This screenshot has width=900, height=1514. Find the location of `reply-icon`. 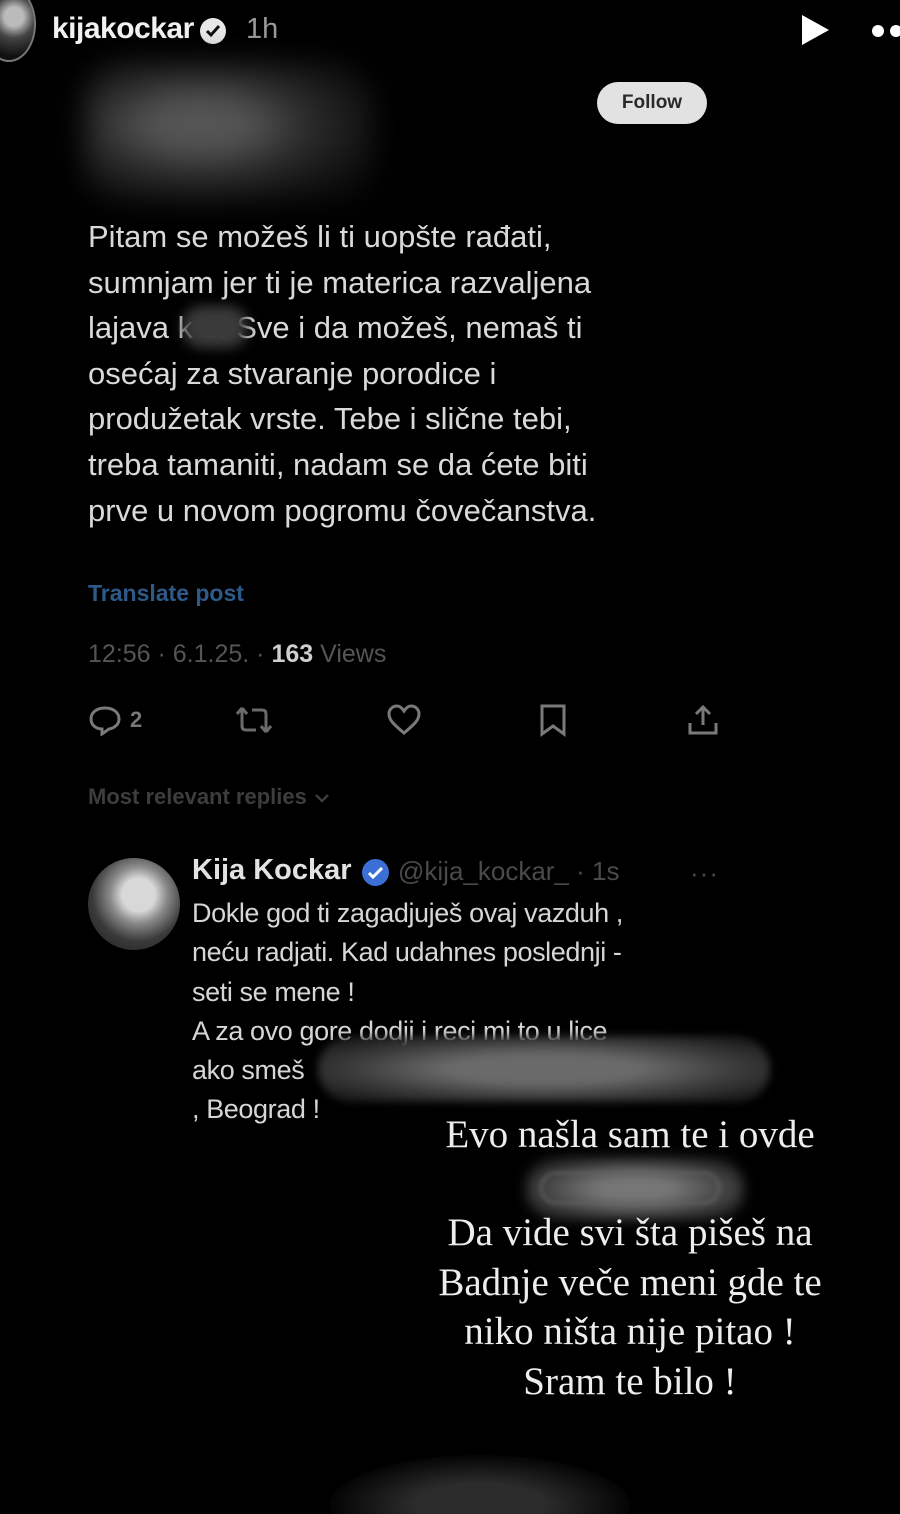

reply-icon is located at coordinates (105, 721).